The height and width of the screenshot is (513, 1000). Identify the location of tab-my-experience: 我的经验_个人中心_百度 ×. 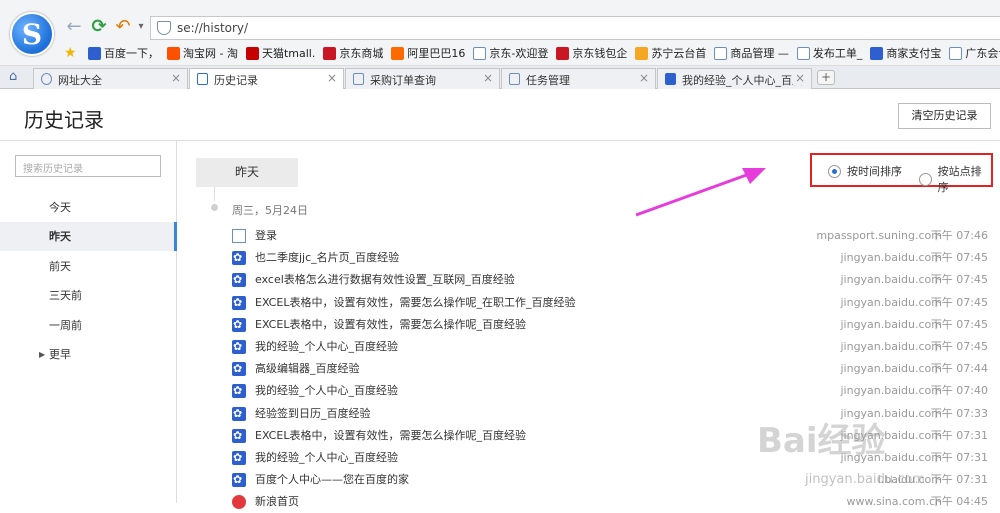
(734, 78).